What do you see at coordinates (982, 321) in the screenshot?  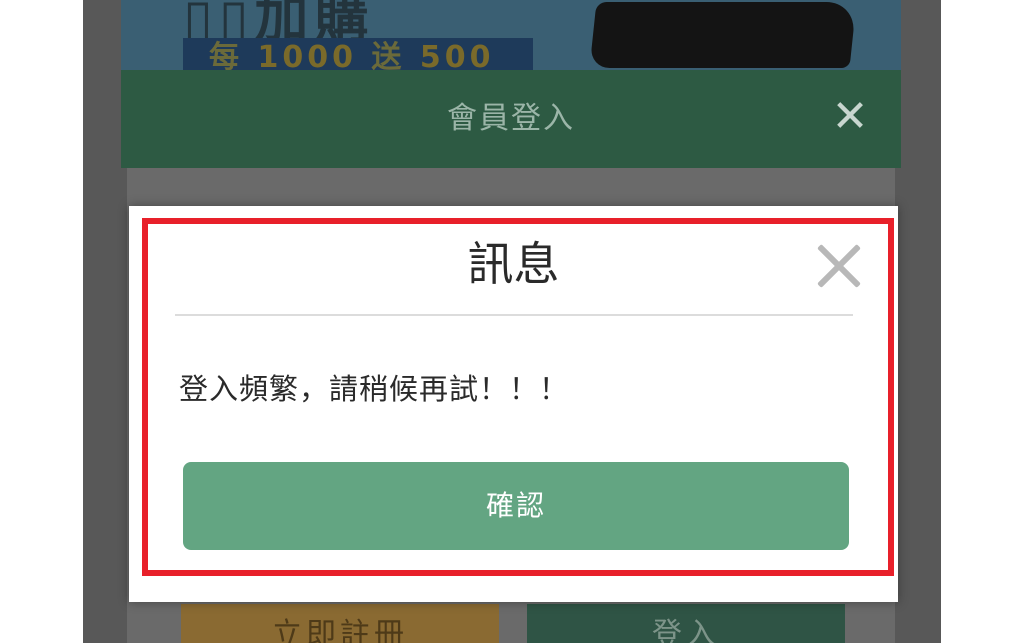 I see `right-margin` at bounding box center [982, 321].